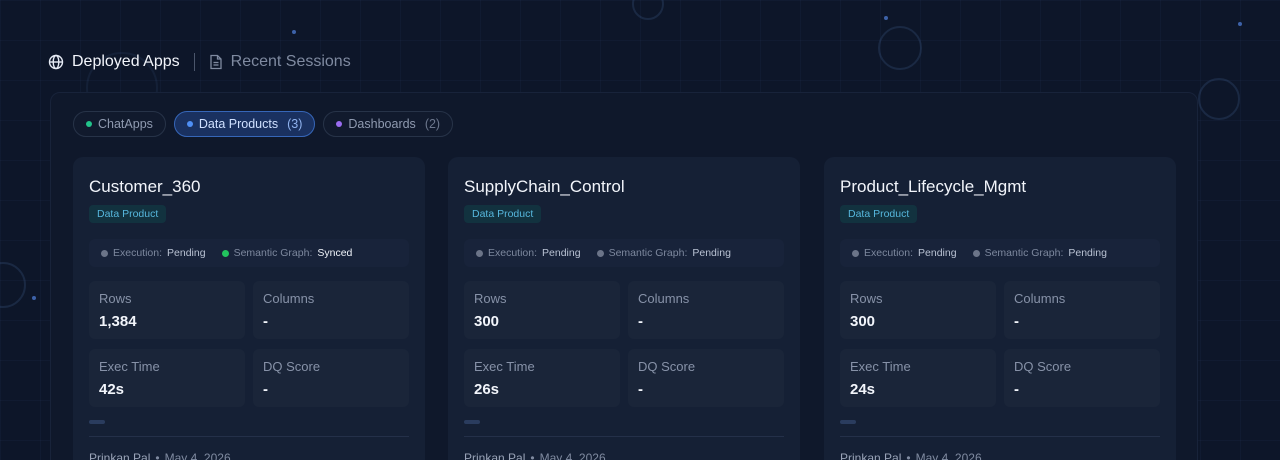  What do you see at coordinates (487, 389) in the screenshot?
I see `metric-value: 26s` at bounding box center [487, 389].